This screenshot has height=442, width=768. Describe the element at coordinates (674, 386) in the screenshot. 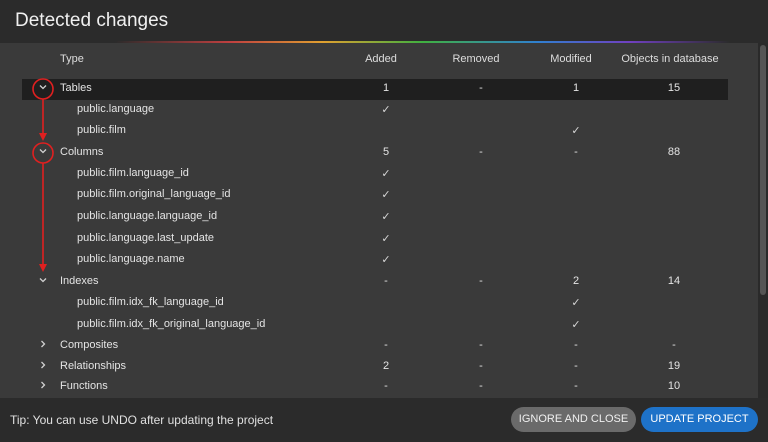

I see `row-objects-value: 10` at that location.